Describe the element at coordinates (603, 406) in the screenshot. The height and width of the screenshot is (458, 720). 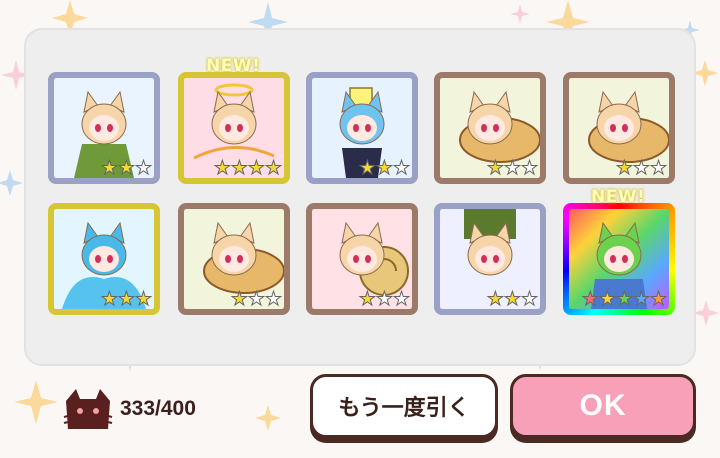
I see `ok-button: OK` at that location.